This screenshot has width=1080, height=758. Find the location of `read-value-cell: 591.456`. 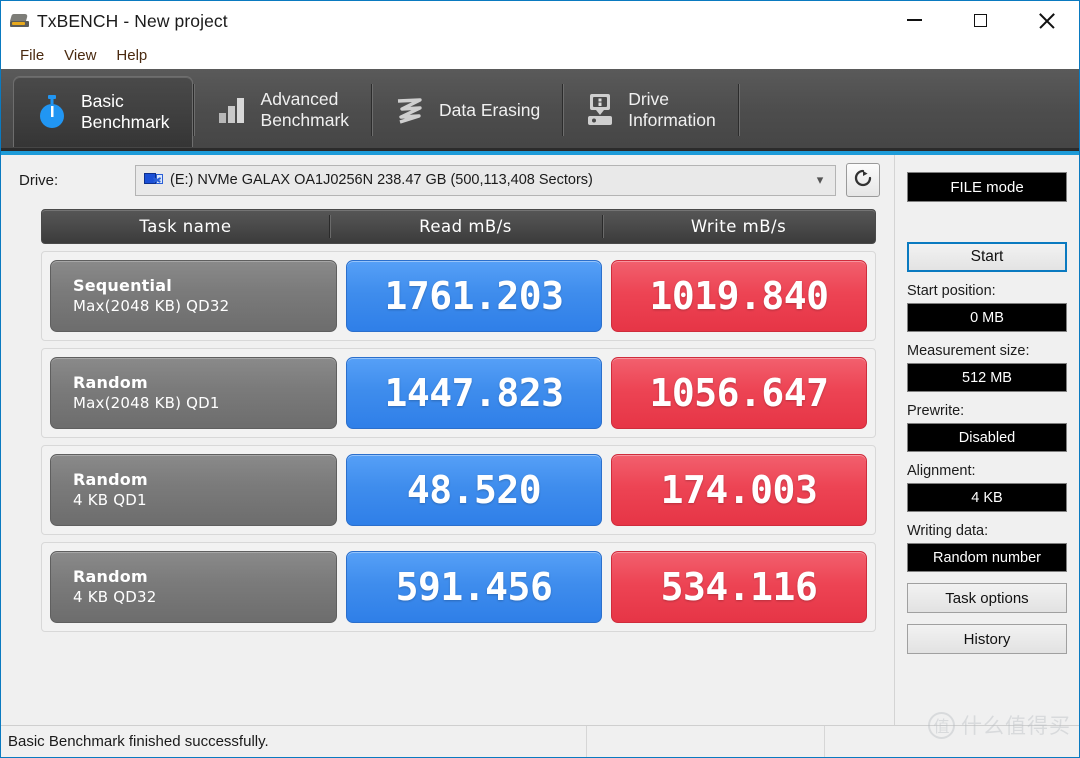

read-value-cell: 591.456 is located at coordinates (474, 587).